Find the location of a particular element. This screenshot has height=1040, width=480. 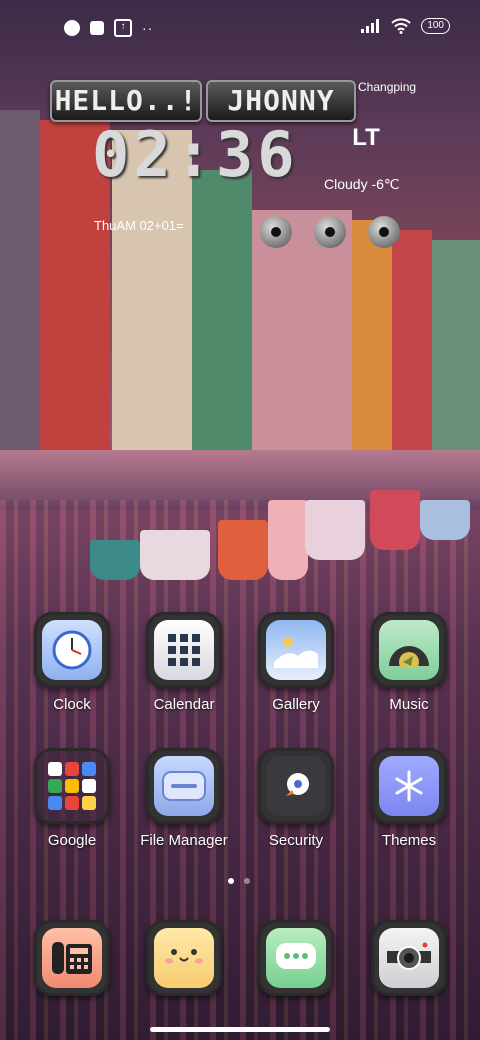

battery-level: 100 is located at coordinates (435, 25).